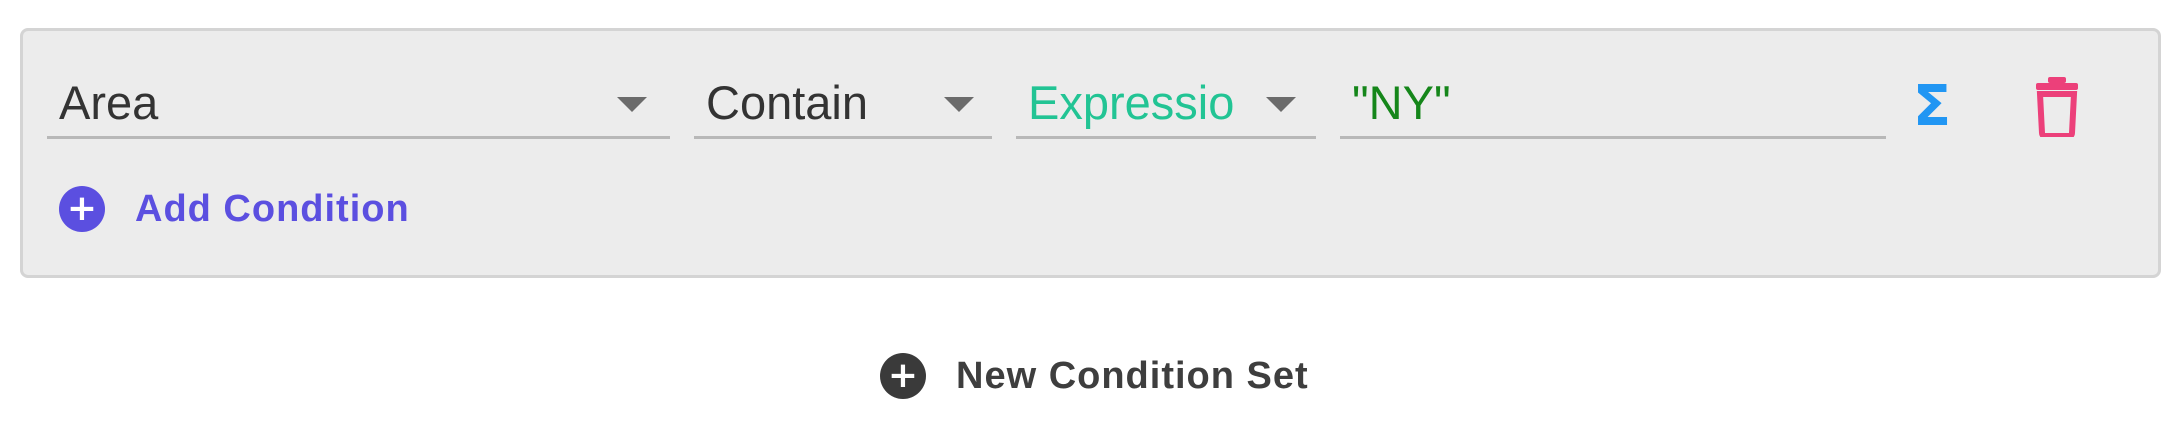 Image resolution: width=2184 pixels, height=429 pixels. What do you see at coordinates (787, 102) in the screenshot?
I see `operator-select-value: Contain` at bounding box center [787, 102].